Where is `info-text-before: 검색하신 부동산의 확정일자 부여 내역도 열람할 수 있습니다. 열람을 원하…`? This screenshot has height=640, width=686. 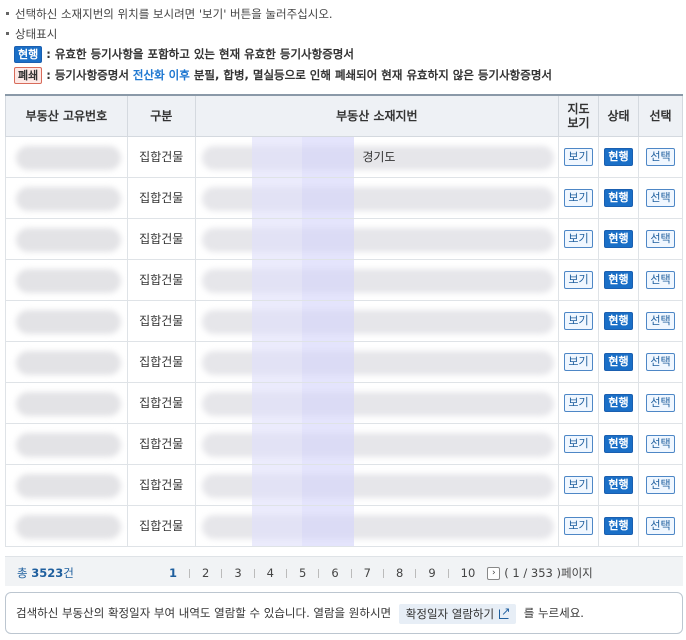
info-text-before: 검색하신 부동산의 확정일자 부여 내역도 열람할 수 있습니다. 열람을 원하… is located at coordinates (204, 613).